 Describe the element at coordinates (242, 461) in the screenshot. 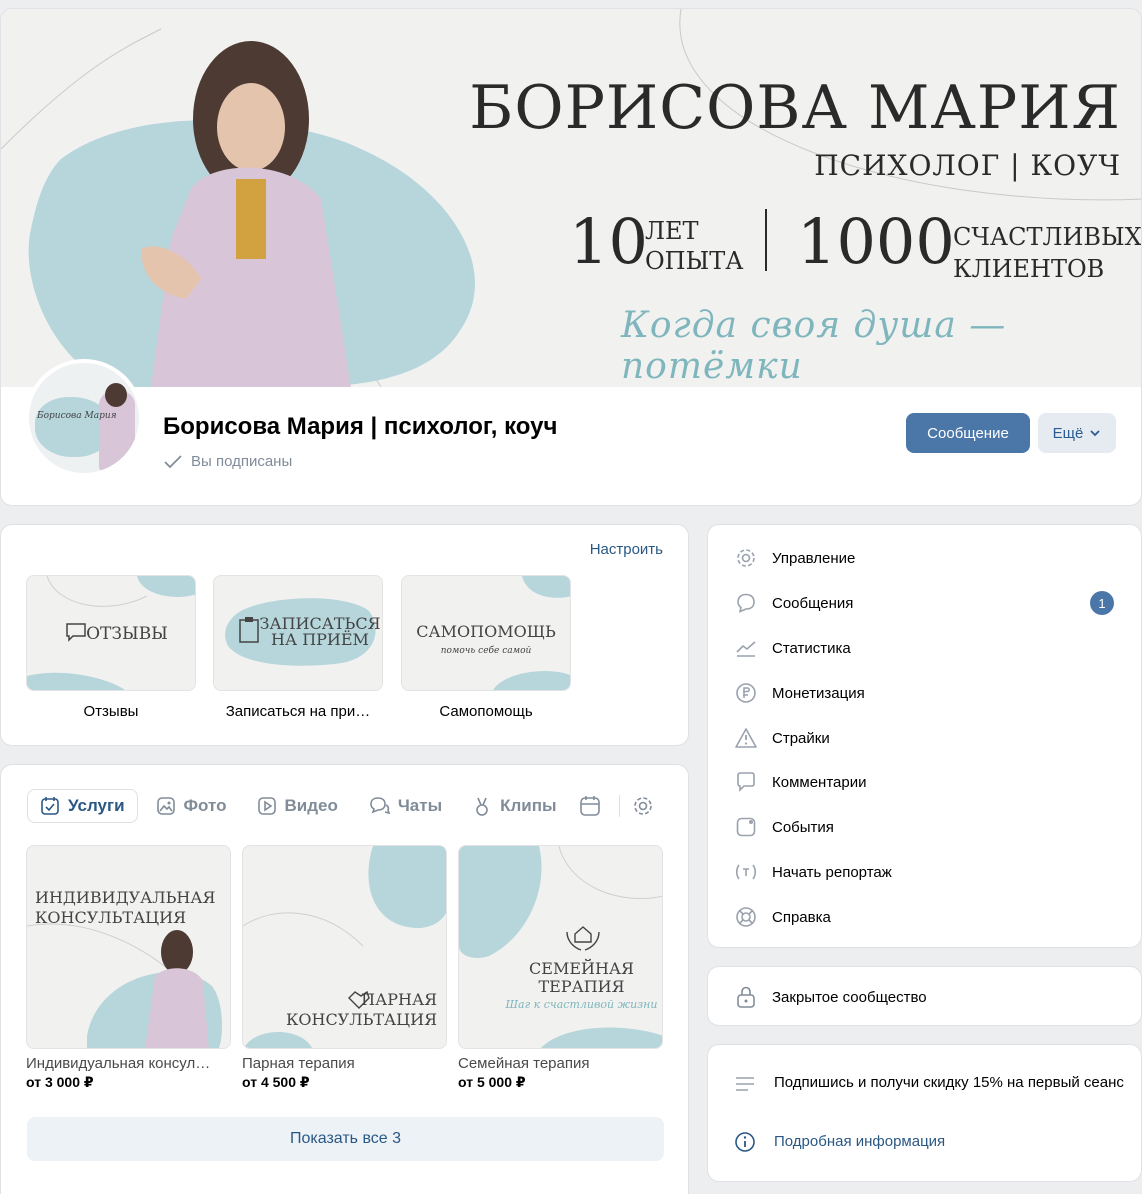

I see `subscription-label: Вы подписаны` at that location.